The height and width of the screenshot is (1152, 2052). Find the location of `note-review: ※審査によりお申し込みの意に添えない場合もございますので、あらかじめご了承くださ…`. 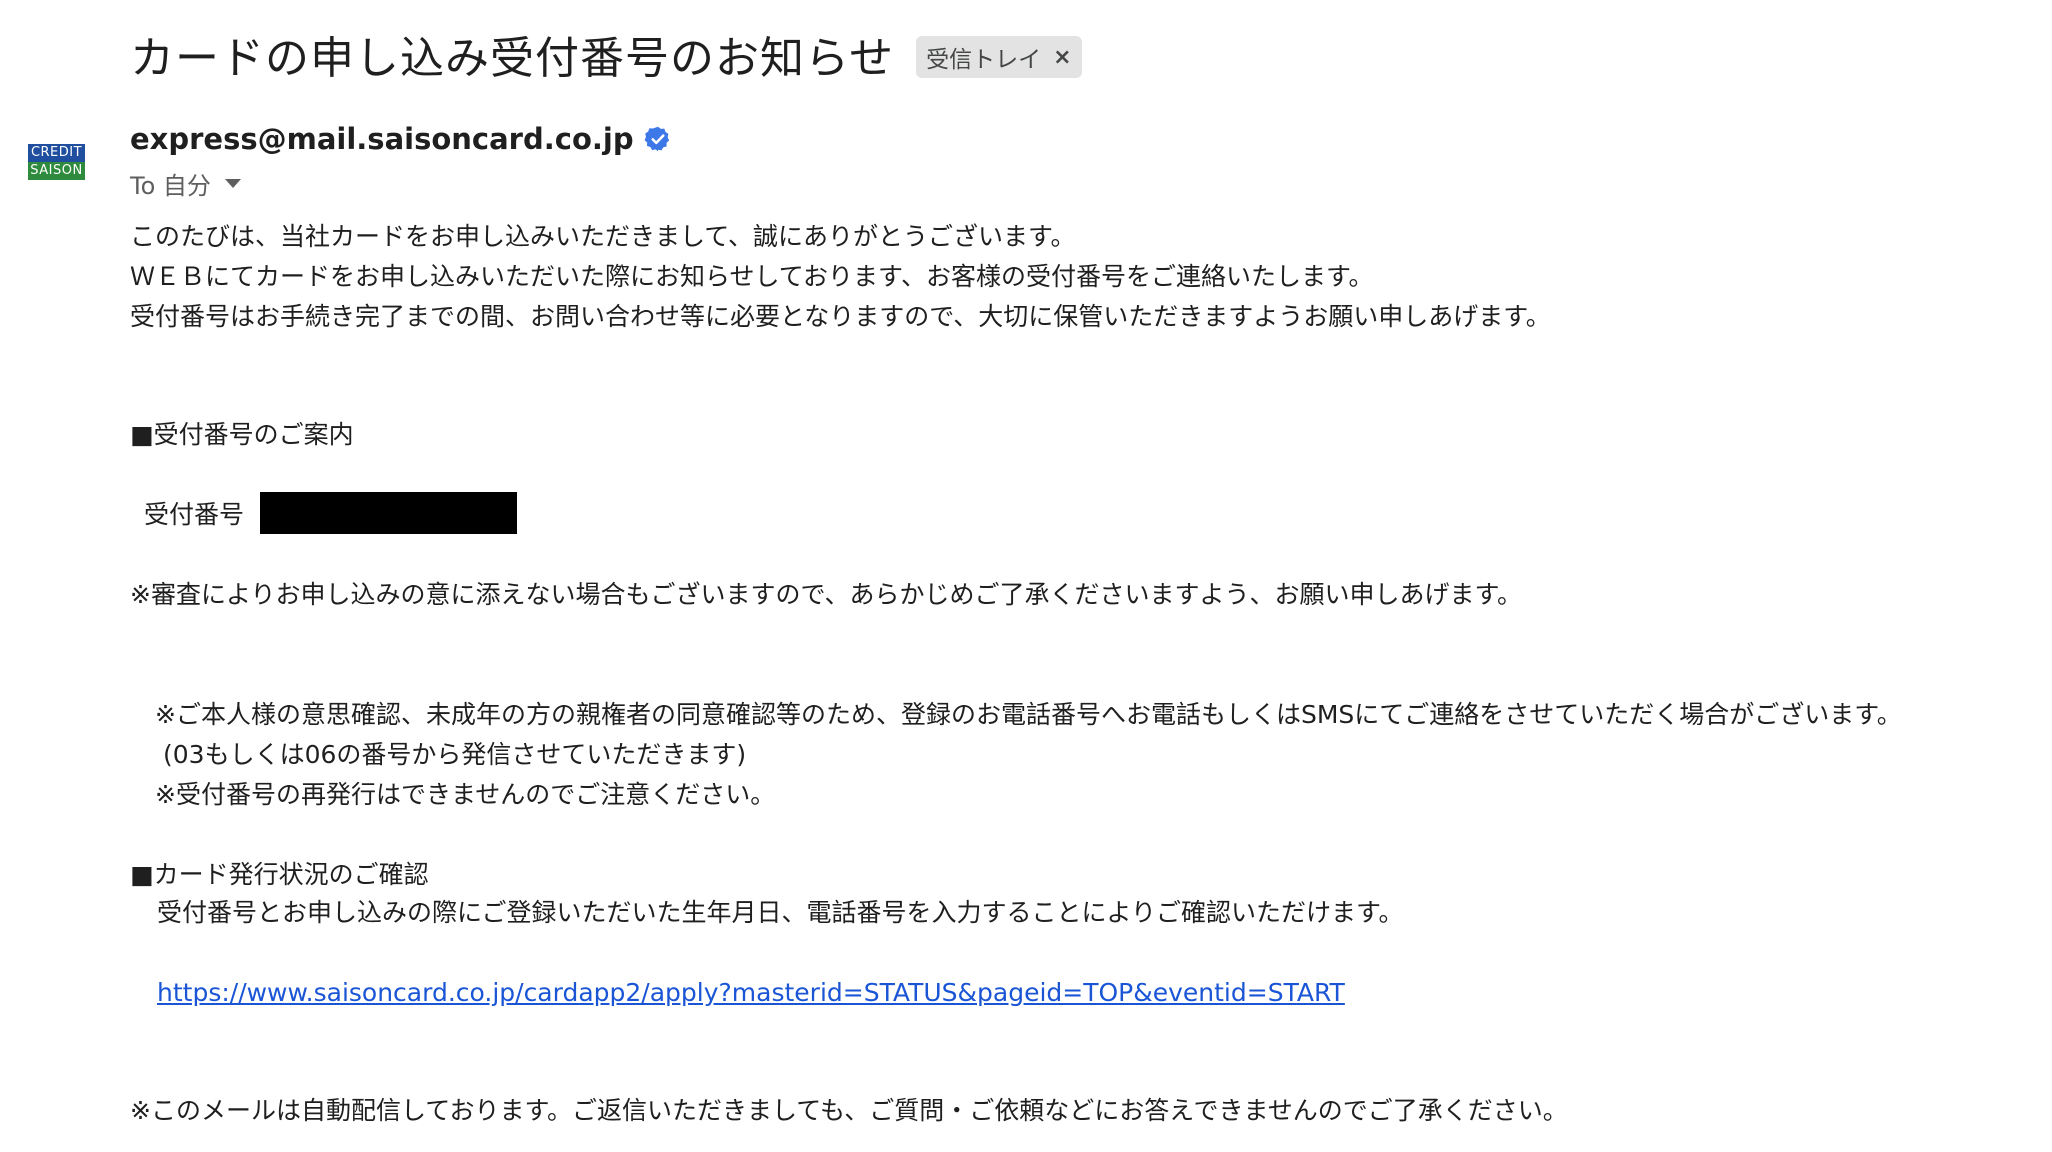

note-review: ※審査によりお申し込みの意に添えない場合もございますので、あらかじめご了承くださ… is located at coordinates (826, 594).